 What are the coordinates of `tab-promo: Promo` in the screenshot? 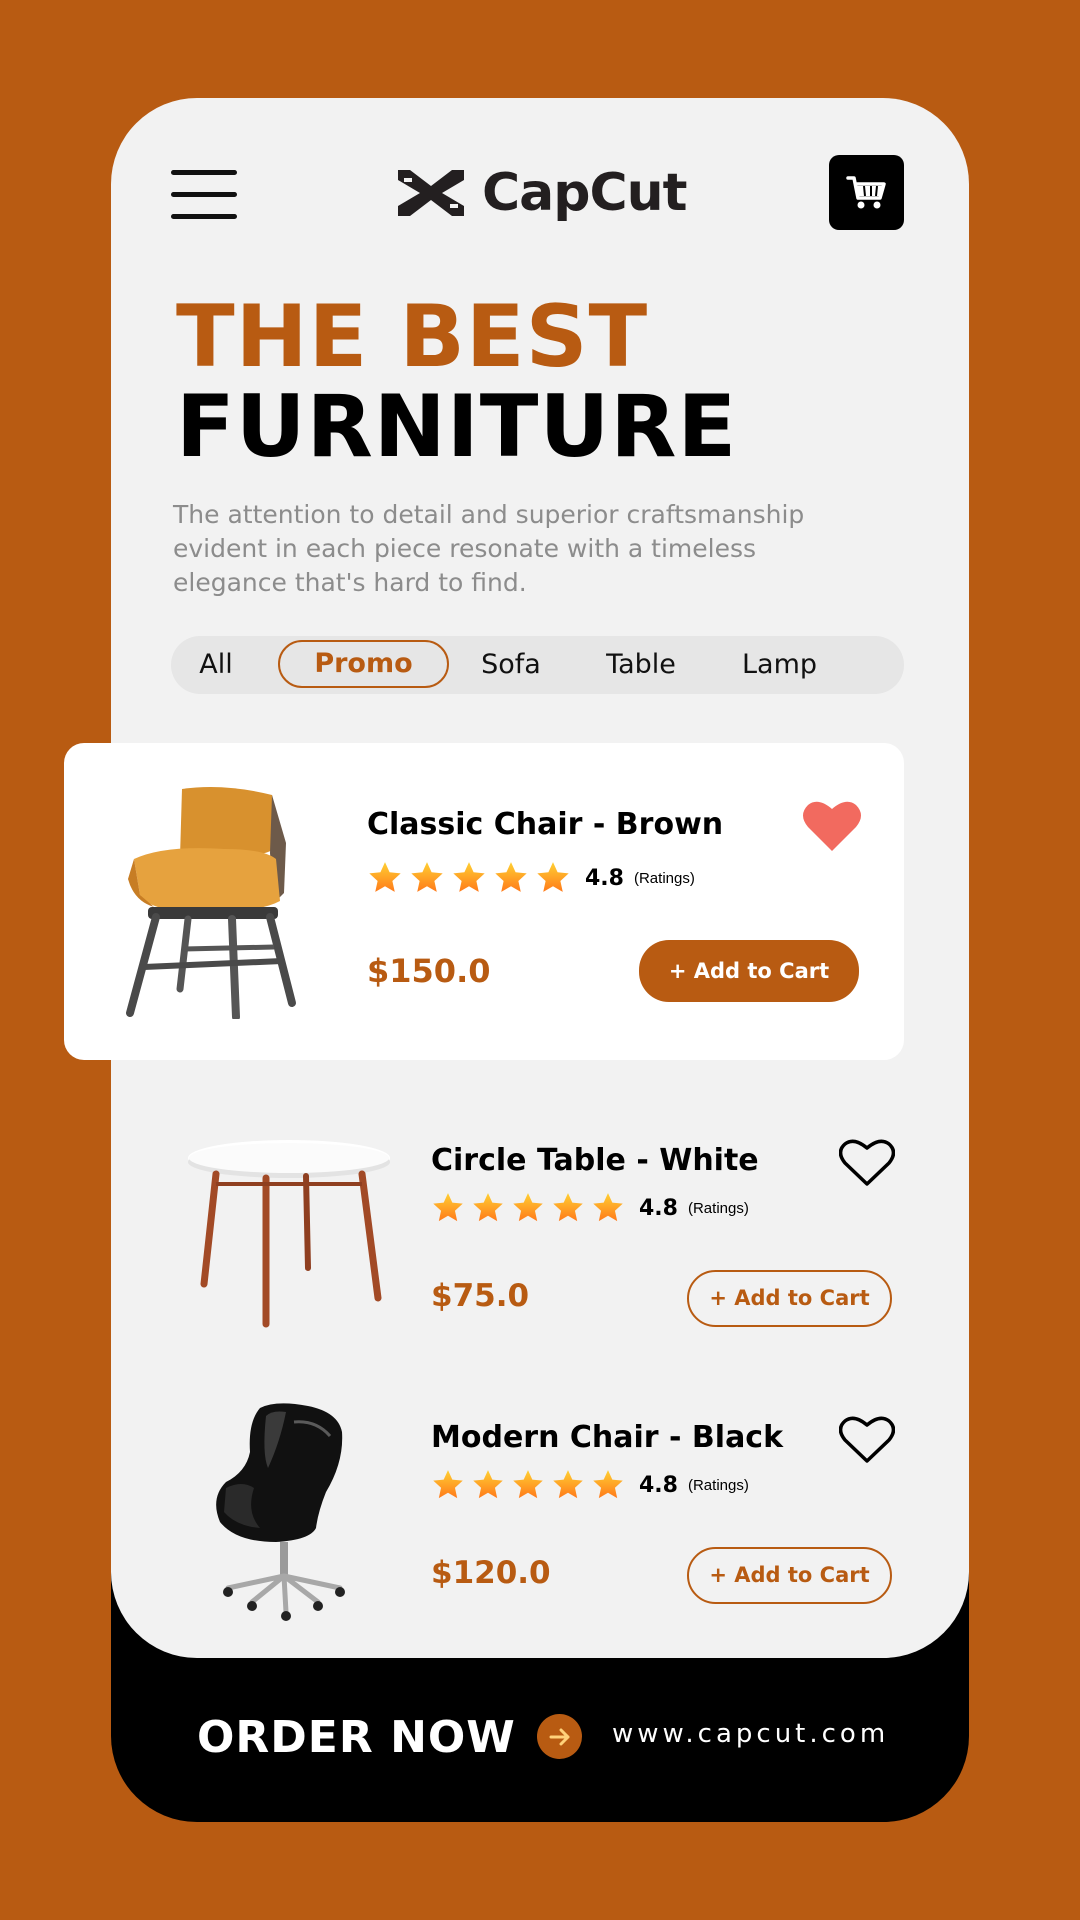 It's located at (363, 664).